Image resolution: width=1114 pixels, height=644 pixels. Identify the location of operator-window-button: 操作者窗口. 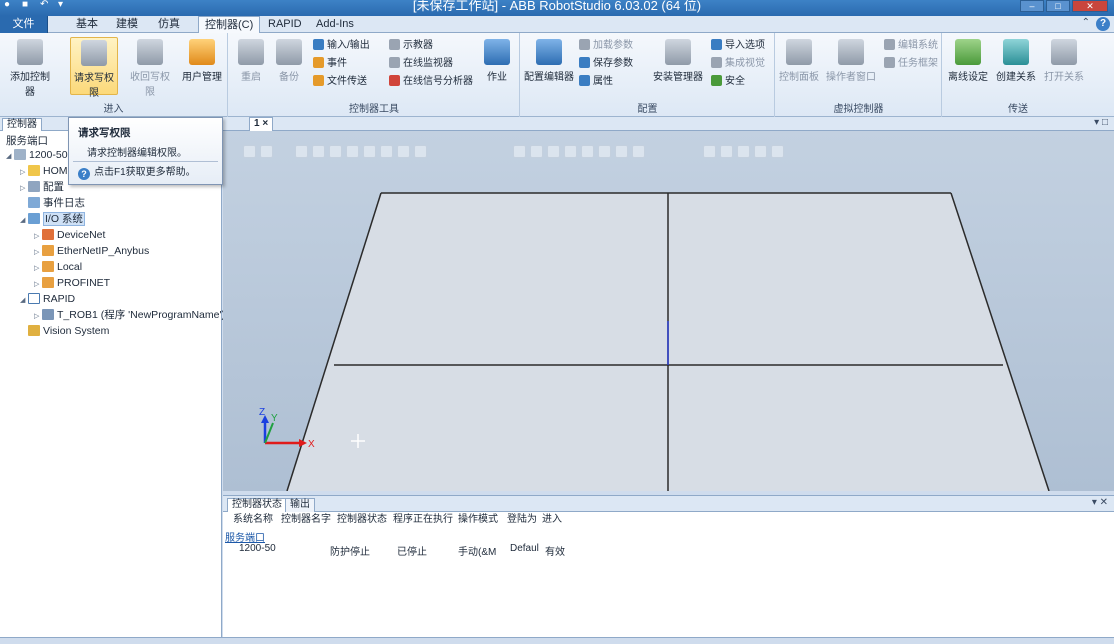
(851, 66).